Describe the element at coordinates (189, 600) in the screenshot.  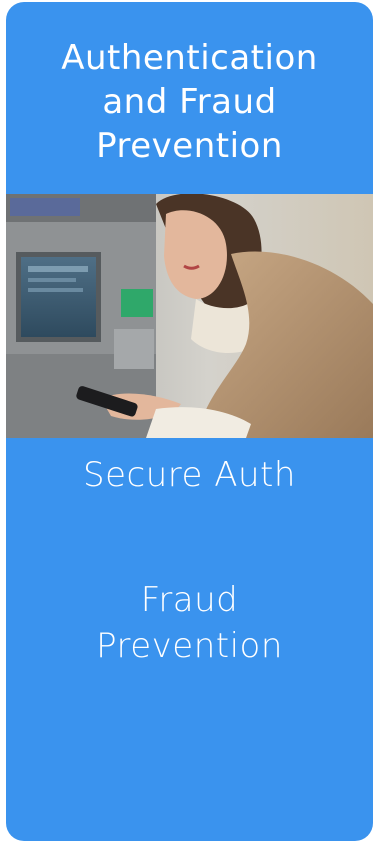
I see `fraud-prevention-line-1: Fraud` at that location.